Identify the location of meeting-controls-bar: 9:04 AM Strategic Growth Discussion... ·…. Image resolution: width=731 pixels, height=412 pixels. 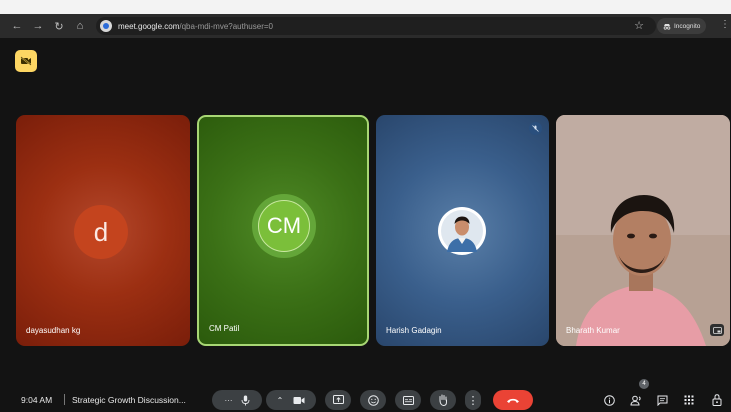
(365, 398).